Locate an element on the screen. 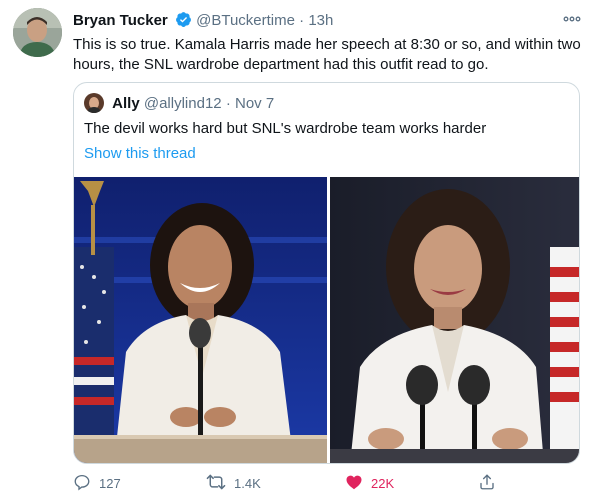 This screenshot has height=500, width=595. tweet-header: Bryan Tucker @BTuckertime · 13h is located at coordinates (328, 21).